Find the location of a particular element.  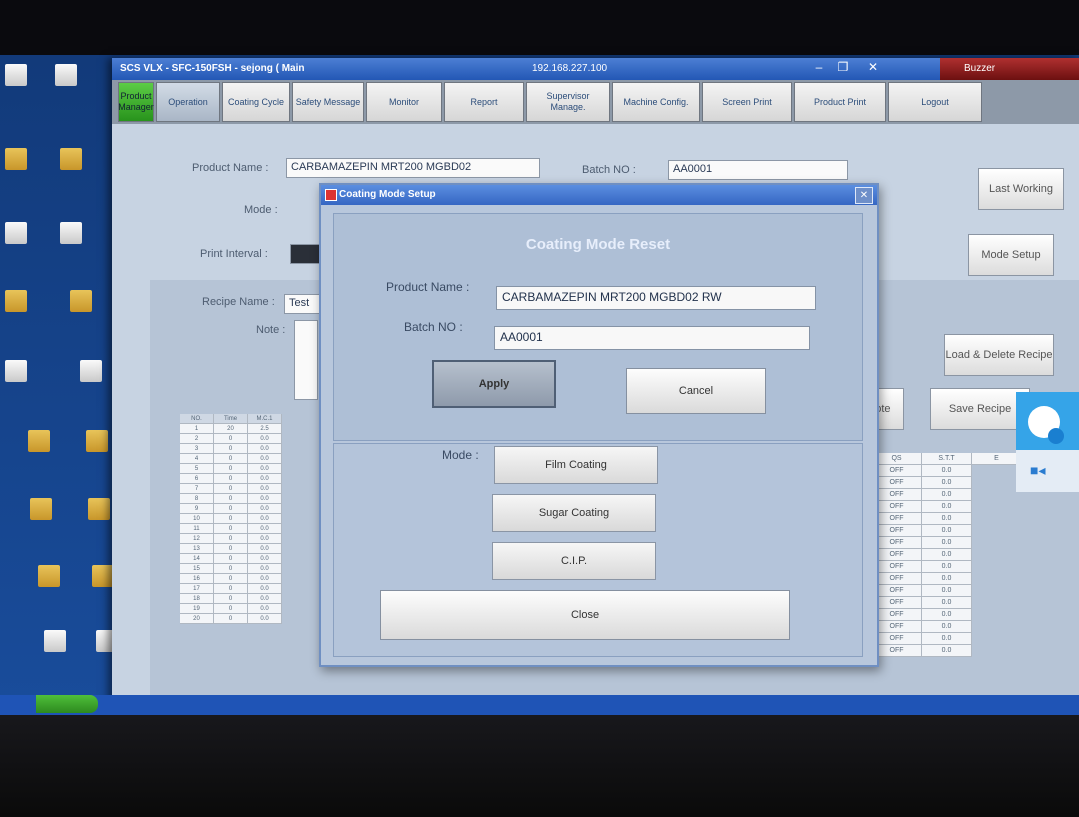

dialog-close-icon: ✕ is located at coordinates (864, 195).